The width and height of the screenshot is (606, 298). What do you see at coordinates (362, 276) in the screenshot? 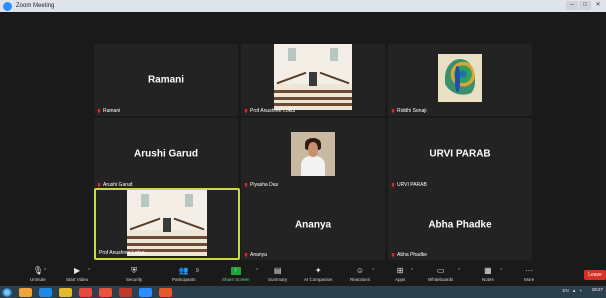
I see `reactions-button: ☺ Reactions ^` at bounding box center [362, 276].